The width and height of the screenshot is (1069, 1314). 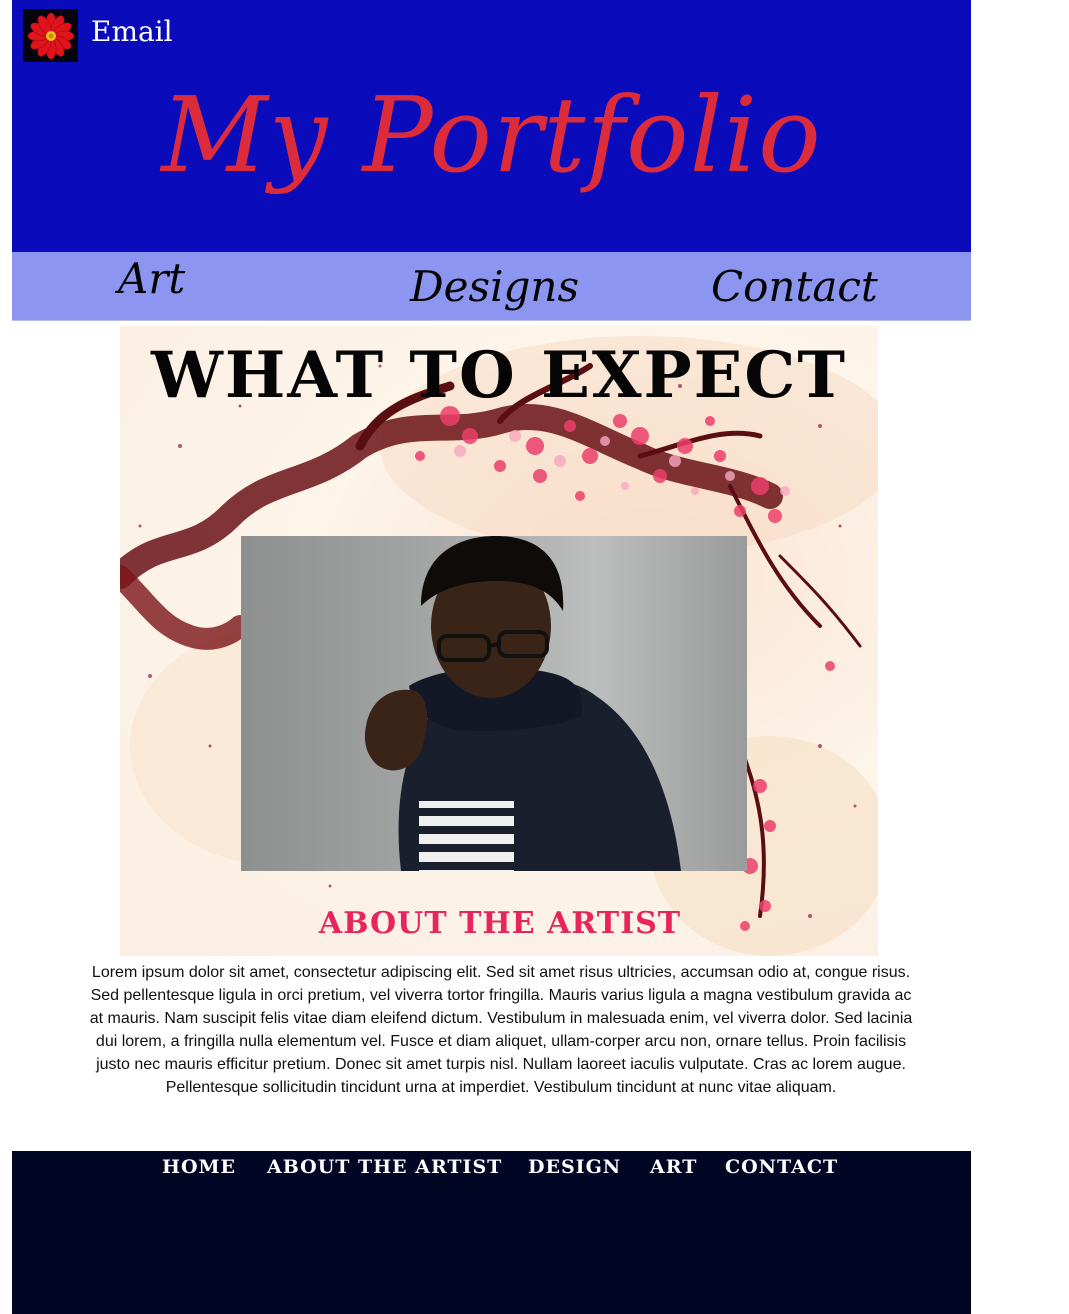 What do you see at coordinates (781, 1167) in the screenshot?
I see `footer-contact-link: CONTACT` at bounding box center [781, 1167].